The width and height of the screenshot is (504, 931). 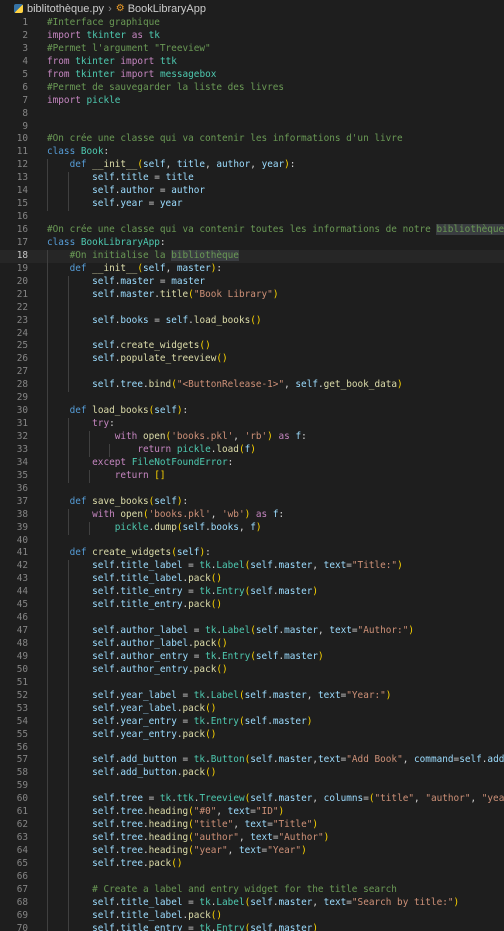 What do you see at coordinates (252, 709) in the screenshot?
I see `code-line: 53 self.year_label.pack()` at bounding box center [252, 709].